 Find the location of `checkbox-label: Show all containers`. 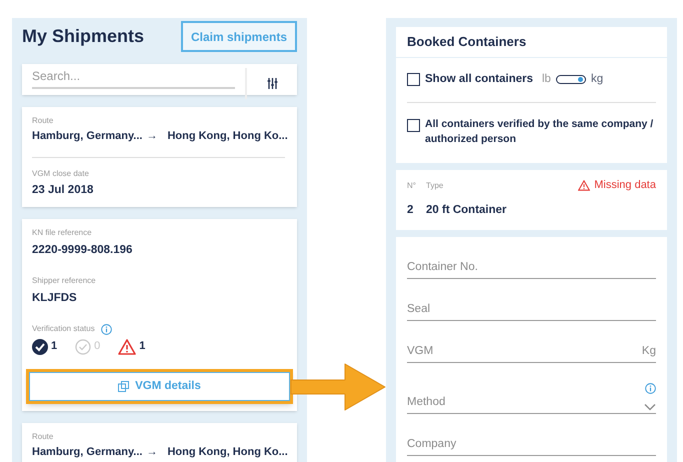

checkbox-label: Show all containers is located at coordinates (479, 79).